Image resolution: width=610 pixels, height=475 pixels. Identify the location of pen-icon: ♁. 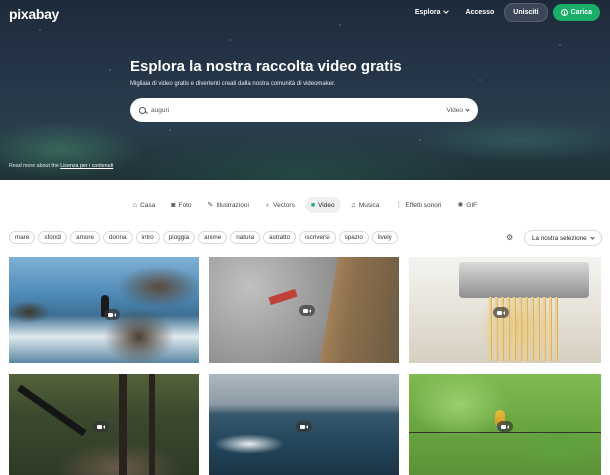
(267, 205).